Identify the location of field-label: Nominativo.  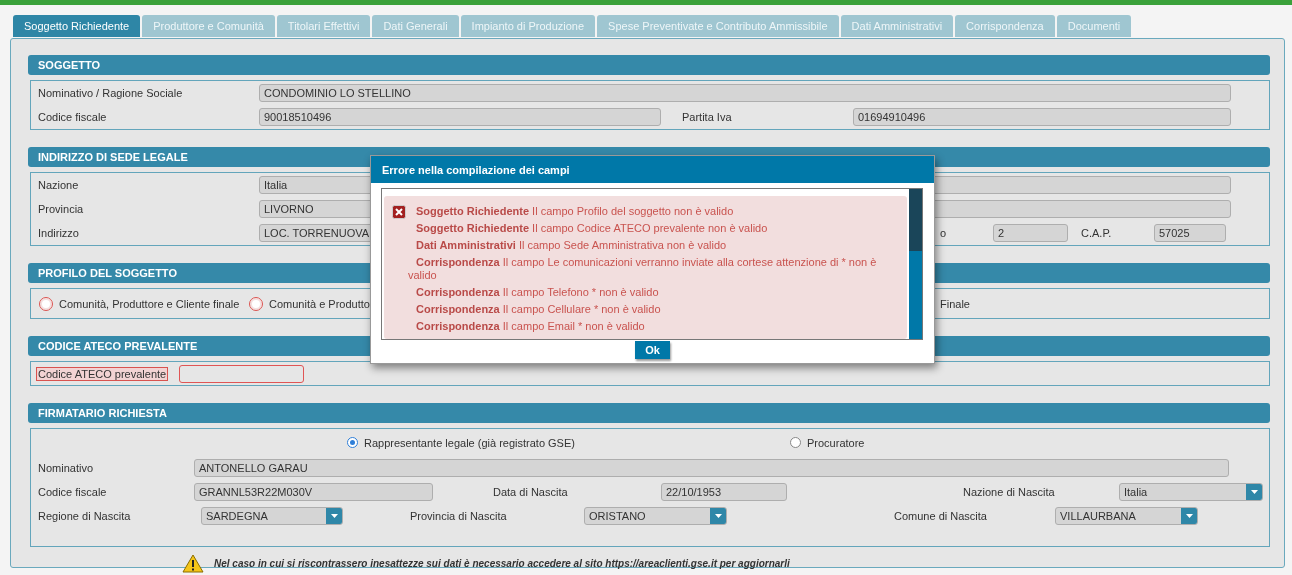
(66, 468).